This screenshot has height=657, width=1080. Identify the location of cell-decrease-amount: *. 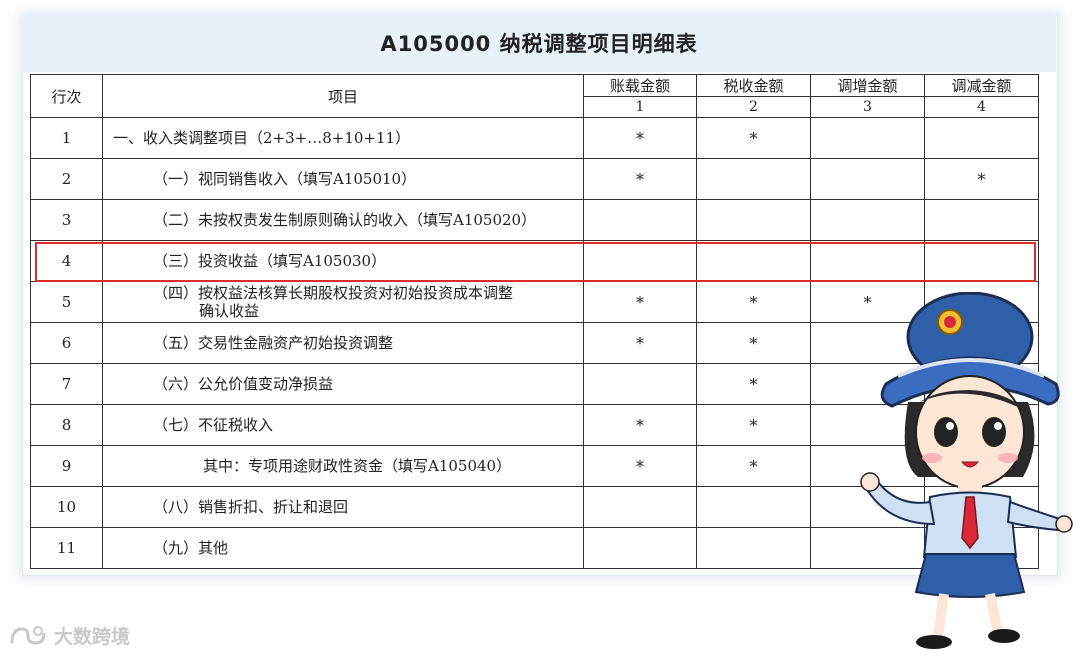
(981, 179).